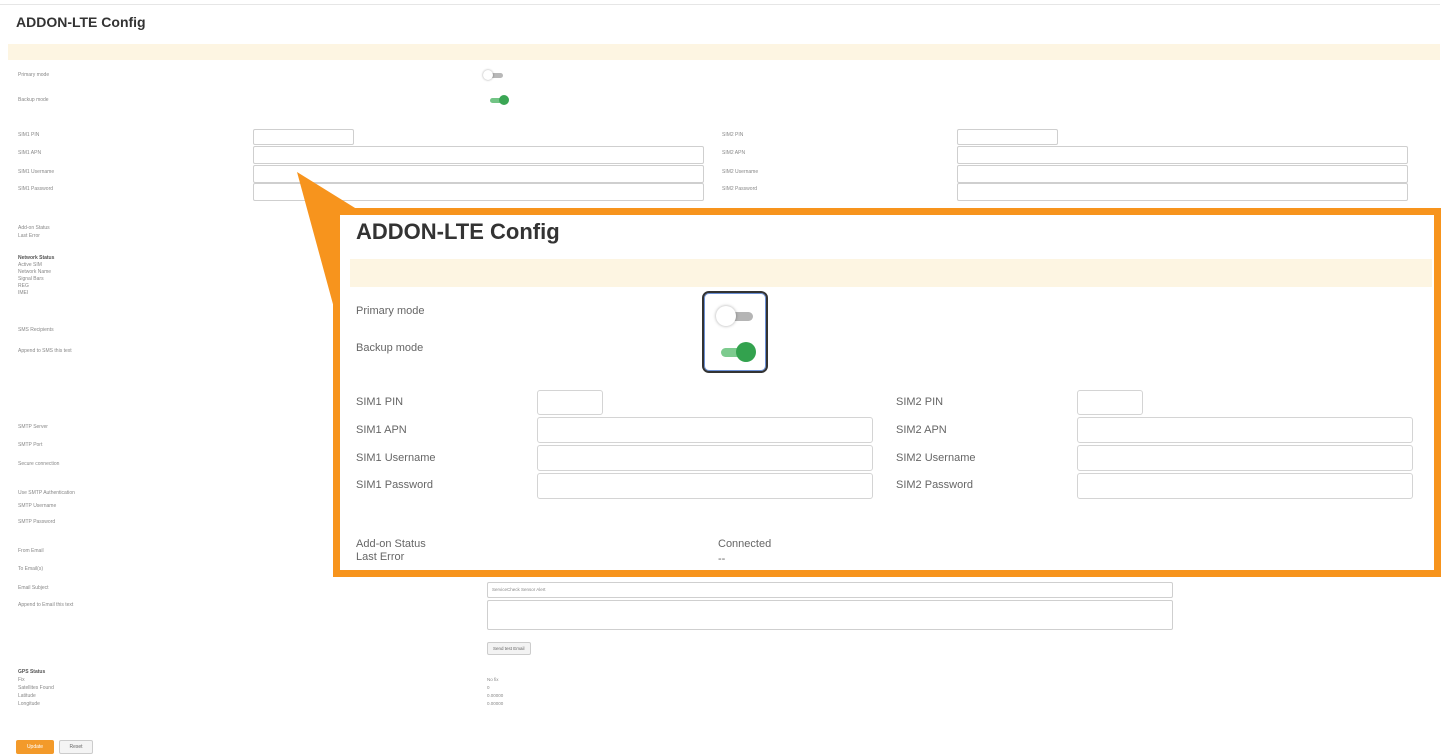 This screenshot has width=1448, height=756. What do you see at coordinates (722, 559) in the screenshot?
I see `zoomed-last-error-value: --` at bounding box center [722, 559].